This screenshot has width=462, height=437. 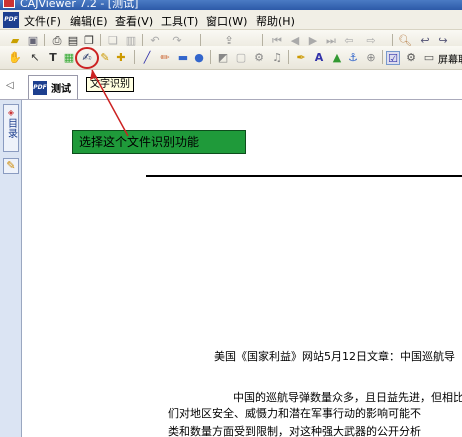 What do you see at coordinates (35, 58) in the screenshot?
I see `select-arrow-icon: ↖` at bounding box center [35, 58].